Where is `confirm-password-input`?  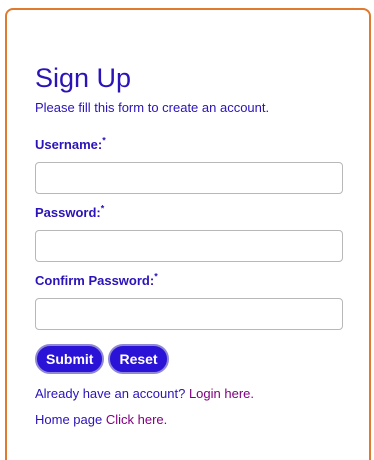
confirm-password-input is located at coordinates (189, 314).